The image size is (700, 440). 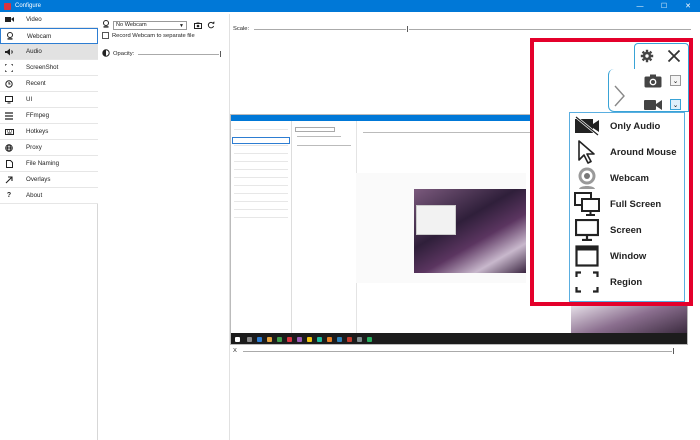 I want to click on webcam-select: No Webcam ▼, so click(x=150, y=25).